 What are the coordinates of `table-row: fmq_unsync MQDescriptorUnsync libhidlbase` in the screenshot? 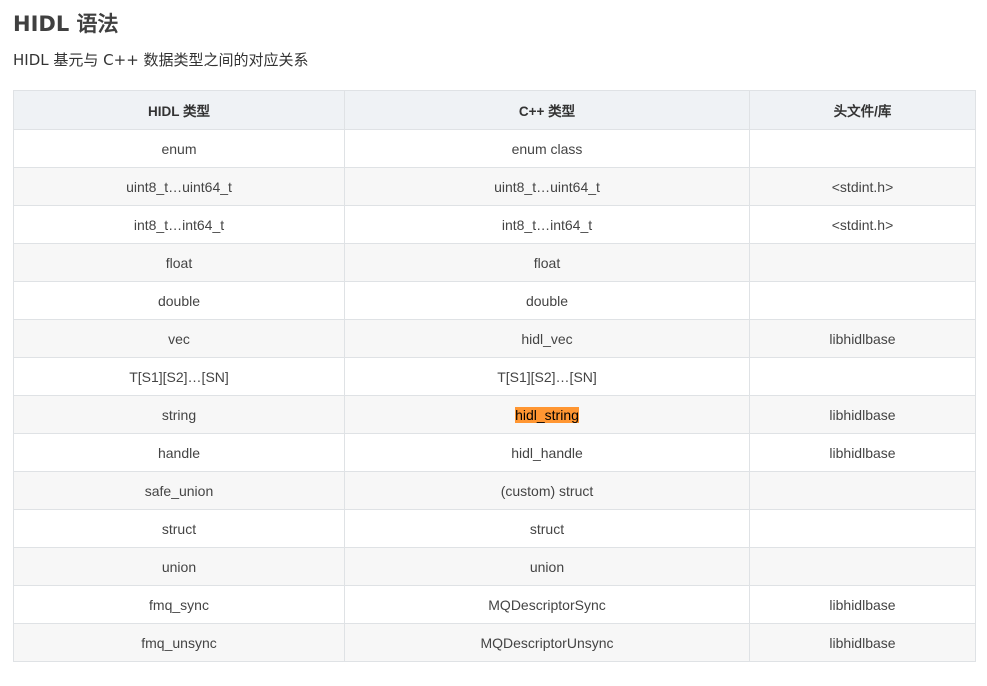 It's located at (494, 642).